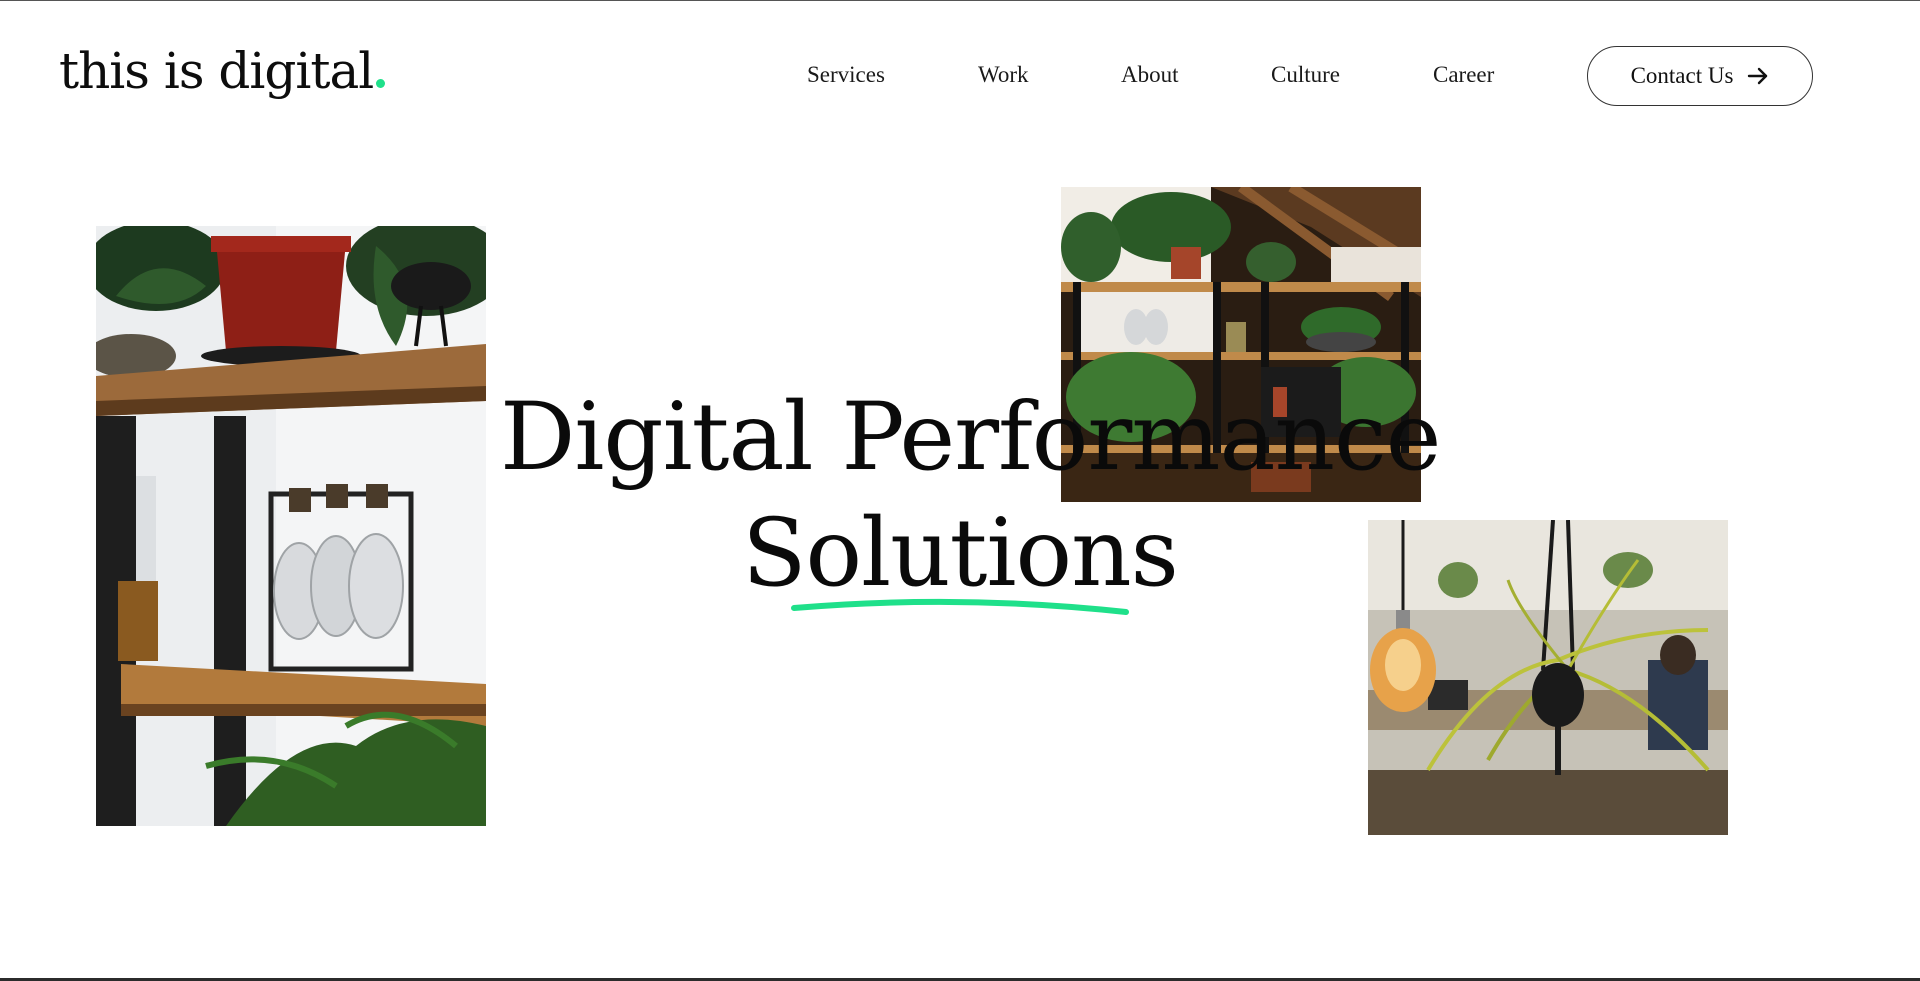  I want to click on contact-us-button: Contact Us, so click(1700, 76).